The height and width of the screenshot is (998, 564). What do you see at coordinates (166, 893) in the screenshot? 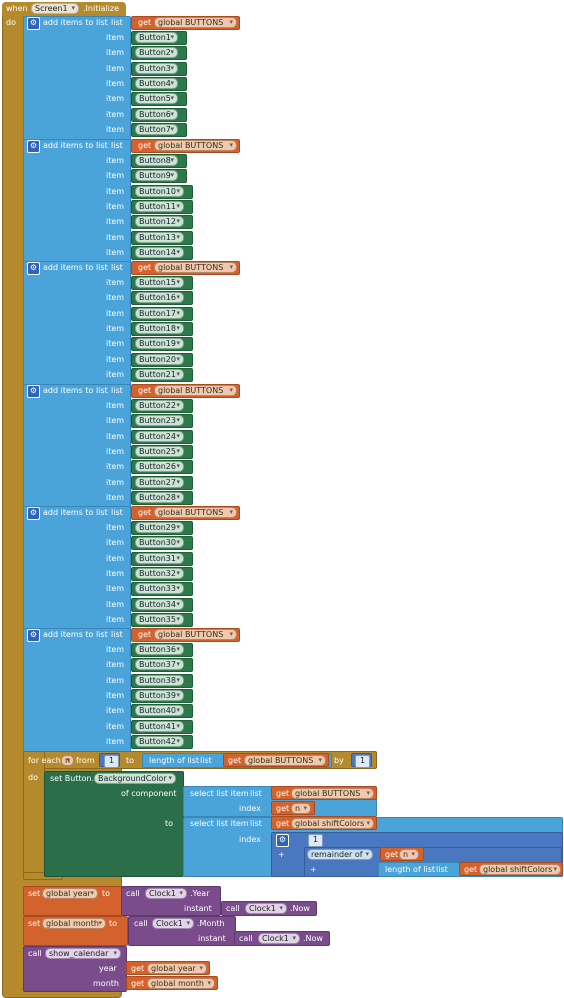
I see `clock-dropdown-1: Clock1` at bounding box center [166, 893].